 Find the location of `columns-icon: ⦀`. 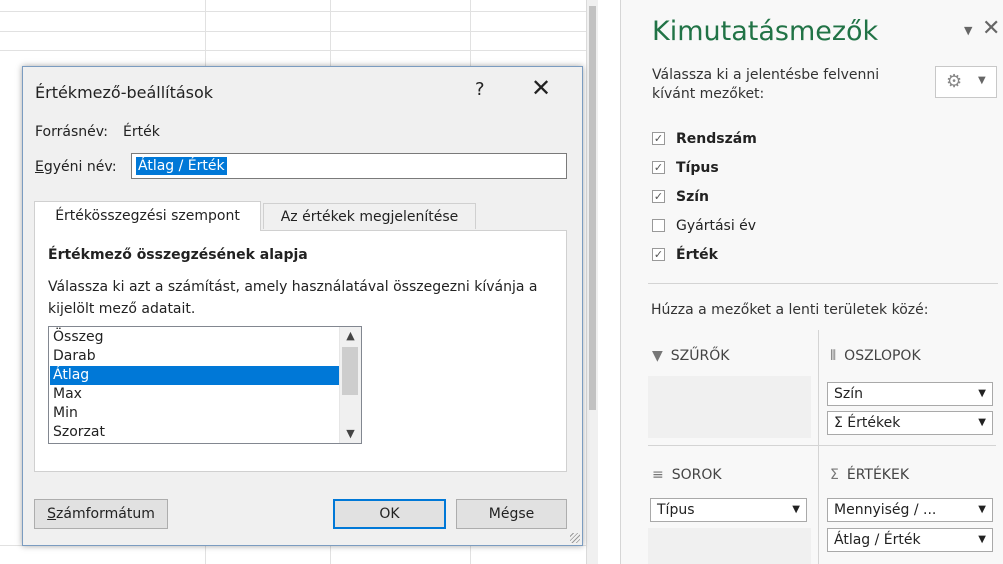

columns-icon: ⦀ is located at coordinates (833, 356).